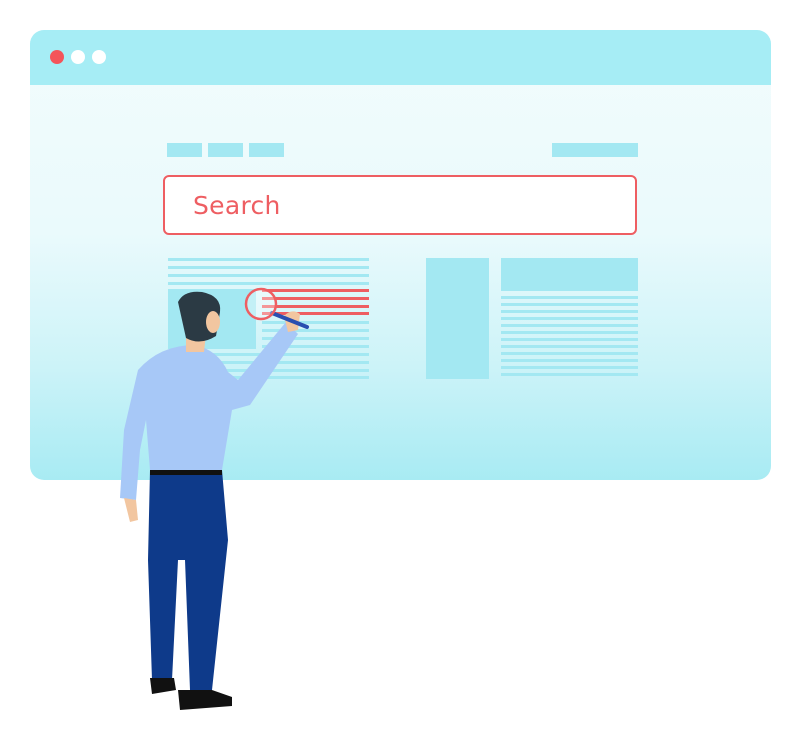 The width and height of the screenshot is (806, 736). I want to click on face, so click(213, 322).